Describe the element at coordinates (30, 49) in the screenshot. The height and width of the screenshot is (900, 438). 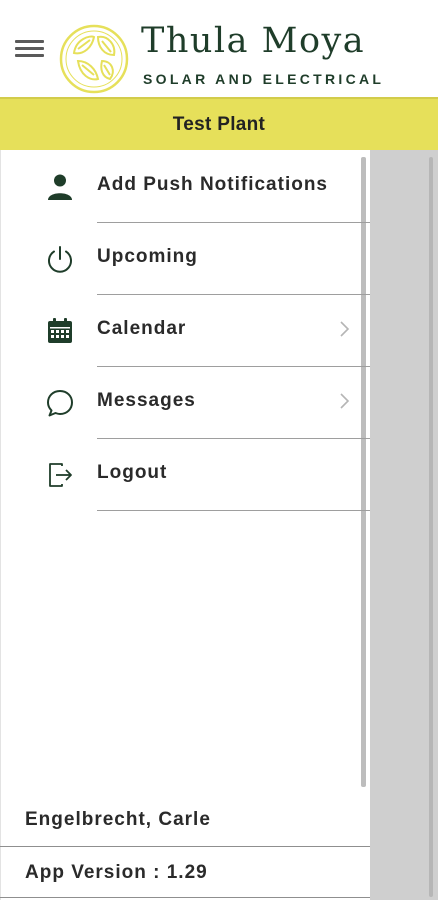
I see `hamburger-menu-icon` at that location.